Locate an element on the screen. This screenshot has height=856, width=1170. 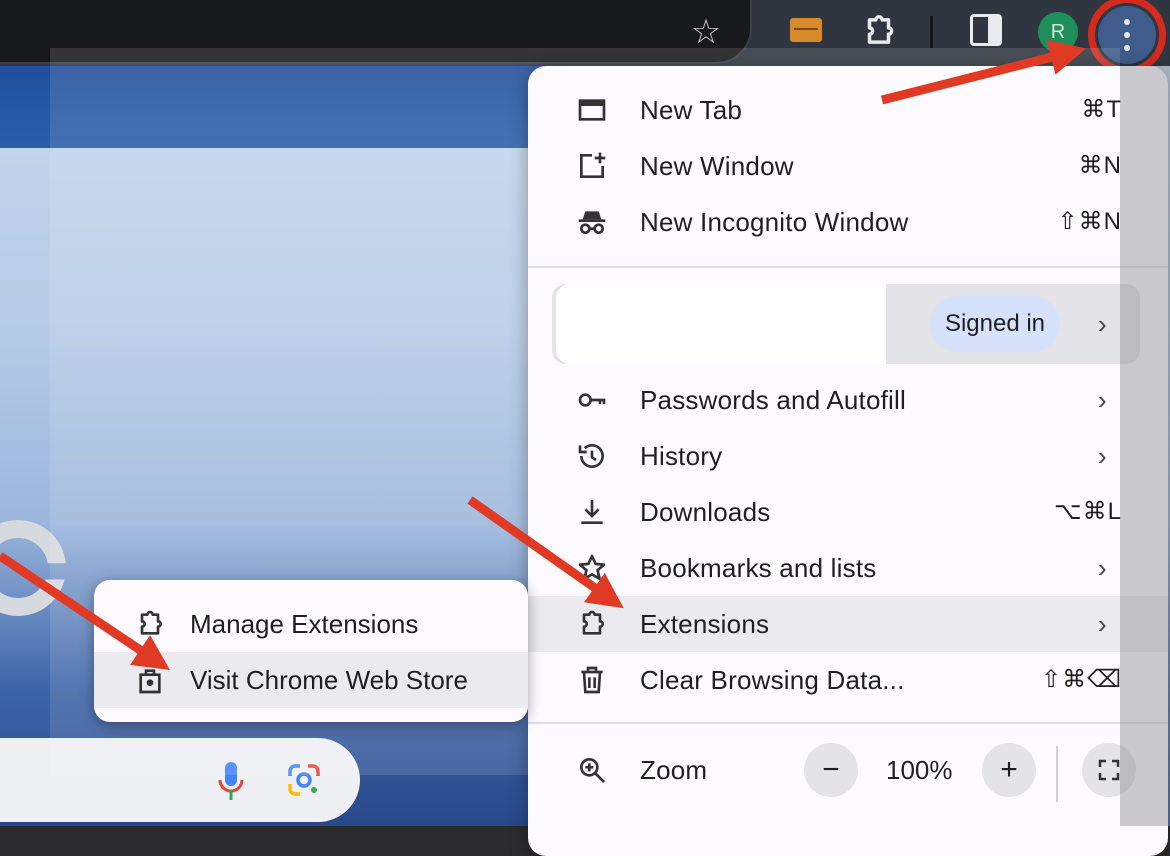
menu-item-label: Passwords and Autofill is located at coordinates (773, 400).